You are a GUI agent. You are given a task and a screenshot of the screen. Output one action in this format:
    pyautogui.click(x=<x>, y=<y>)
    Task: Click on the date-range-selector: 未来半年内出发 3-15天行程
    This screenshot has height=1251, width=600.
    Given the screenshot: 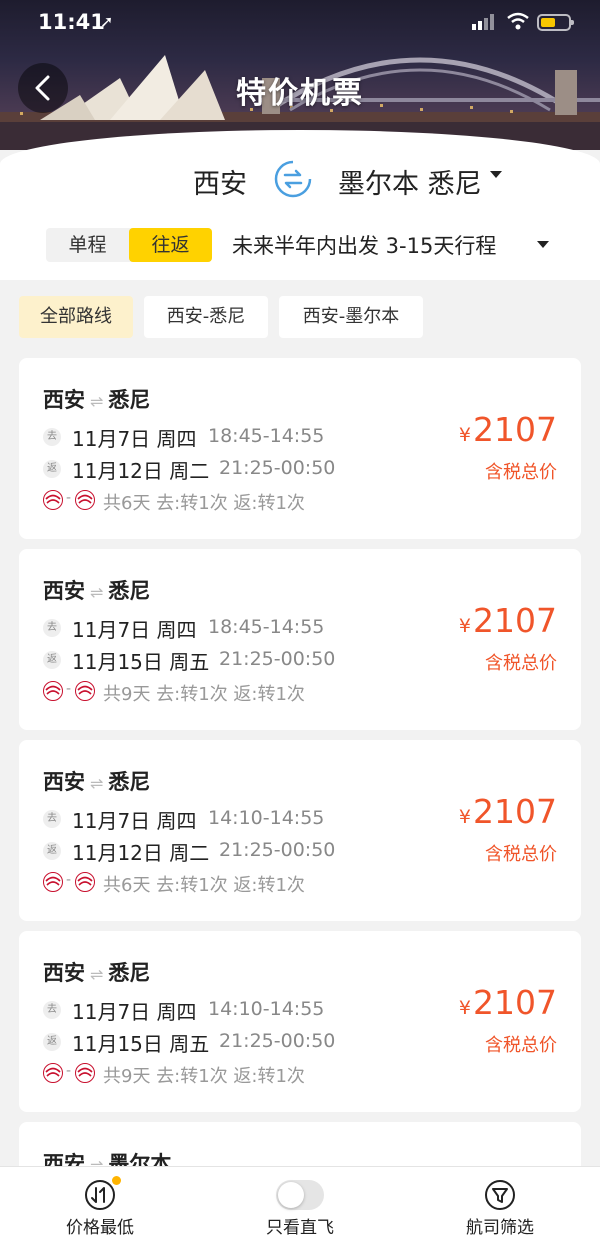 What is the action you would take?
    pyautogui.click(x=364, y=245)
    